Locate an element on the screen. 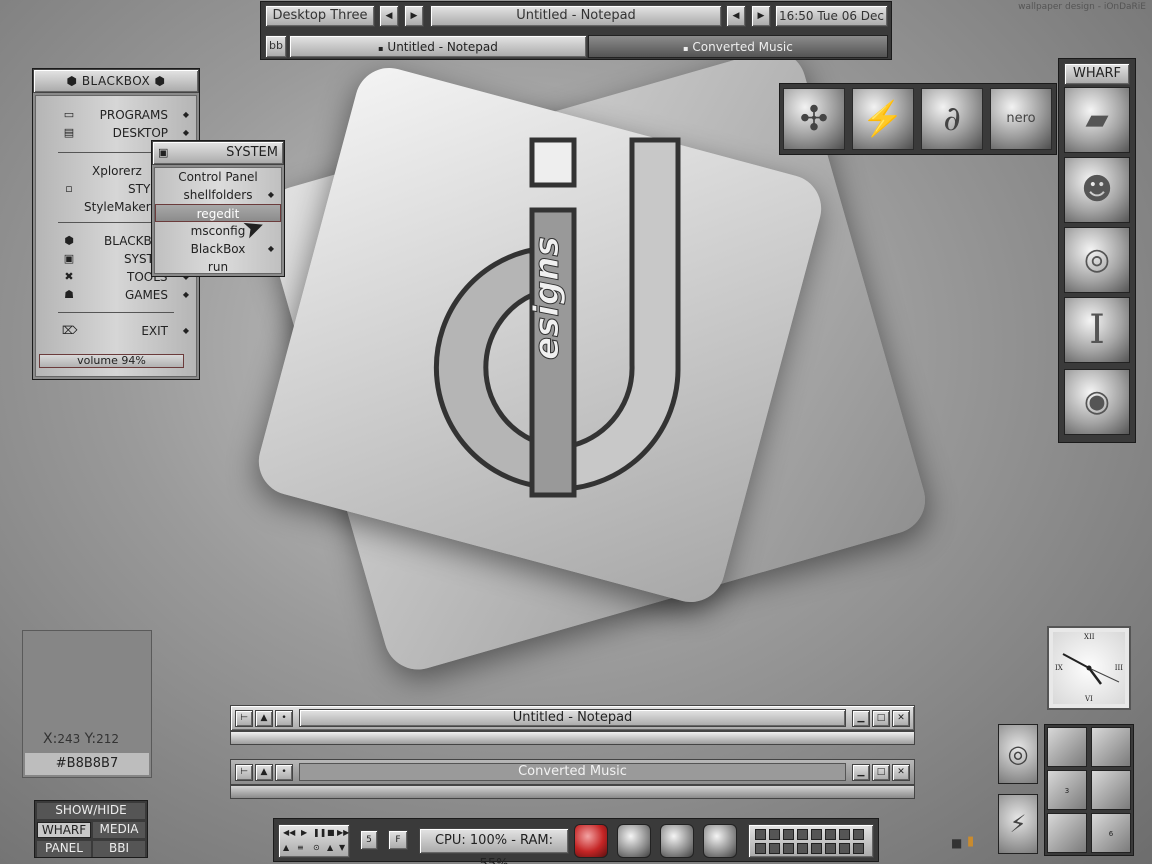 This screenshot has width=1152, height=864. menu-item-label: PROGRAMS is located at coordinates (133, 115).